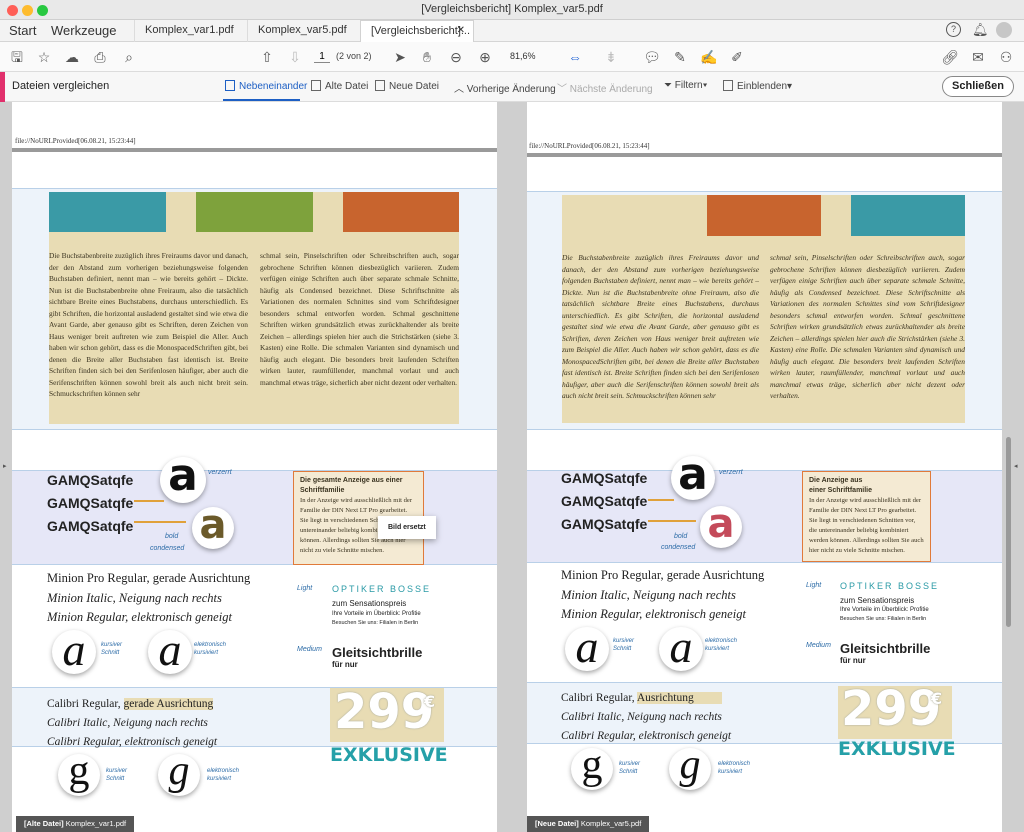 The image size is (1024, 832). I want to click on right-panel-toggle-icon: ◂, so click(1016, 466).